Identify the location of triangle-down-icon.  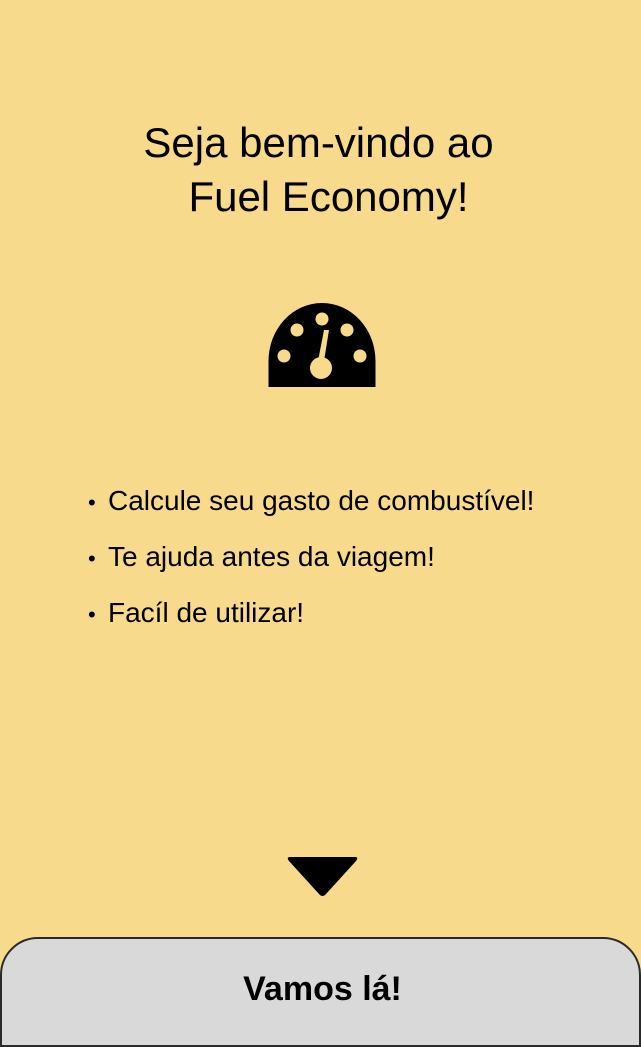
(322, 877).